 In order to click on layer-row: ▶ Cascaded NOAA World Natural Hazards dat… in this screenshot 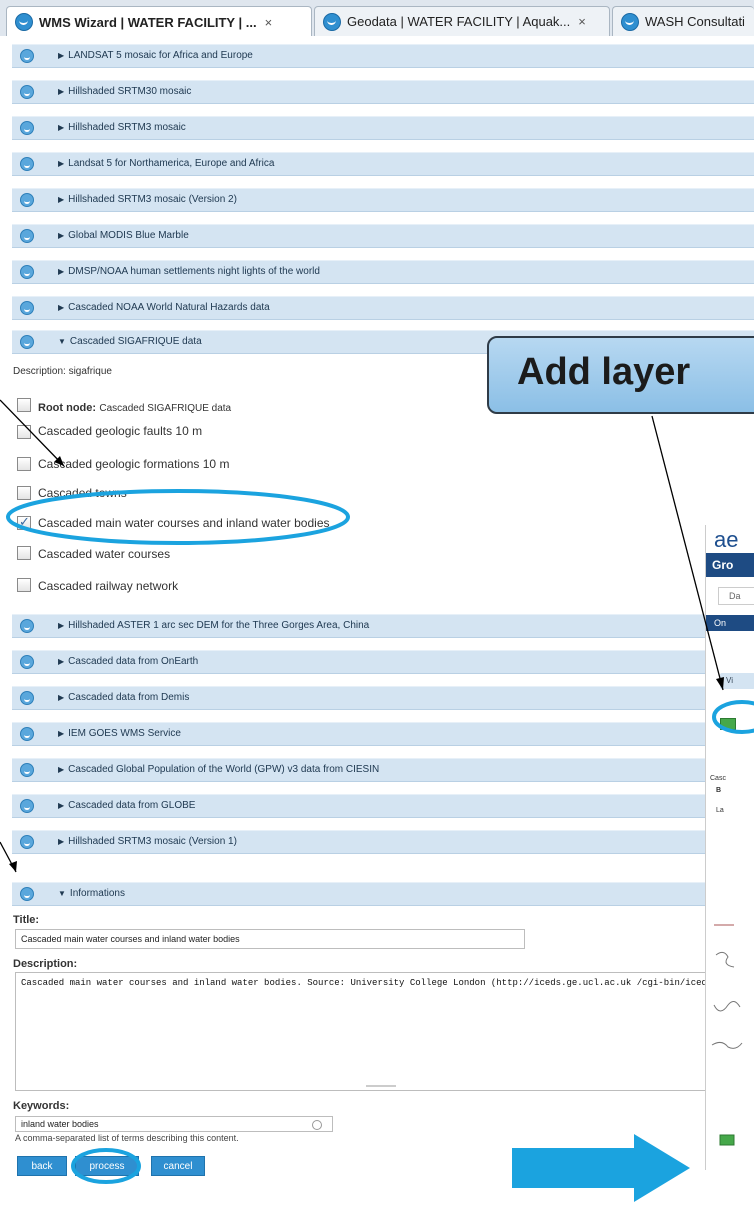, I will do `click(383, 308)`.